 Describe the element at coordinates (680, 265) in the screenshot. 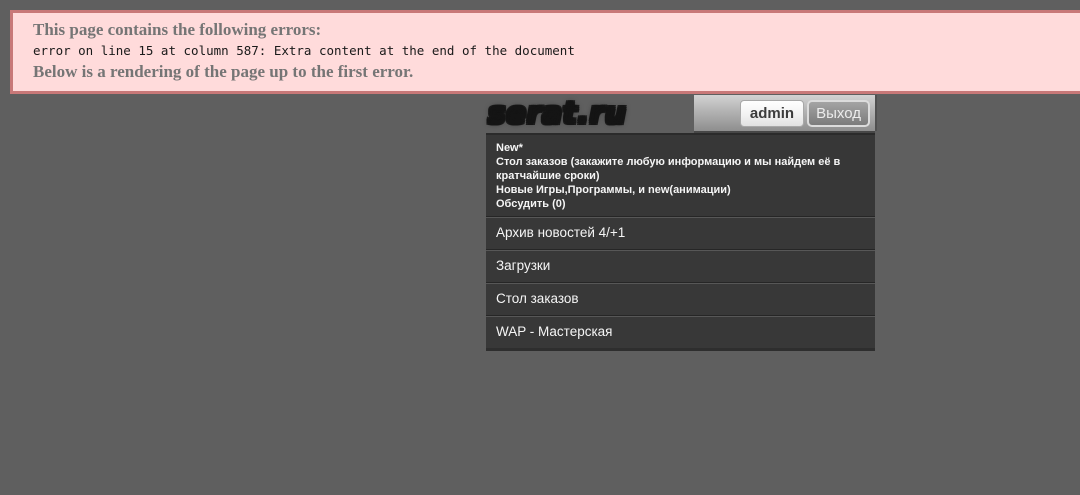

I see `menu-item-downloads: Загрузки` at that location.